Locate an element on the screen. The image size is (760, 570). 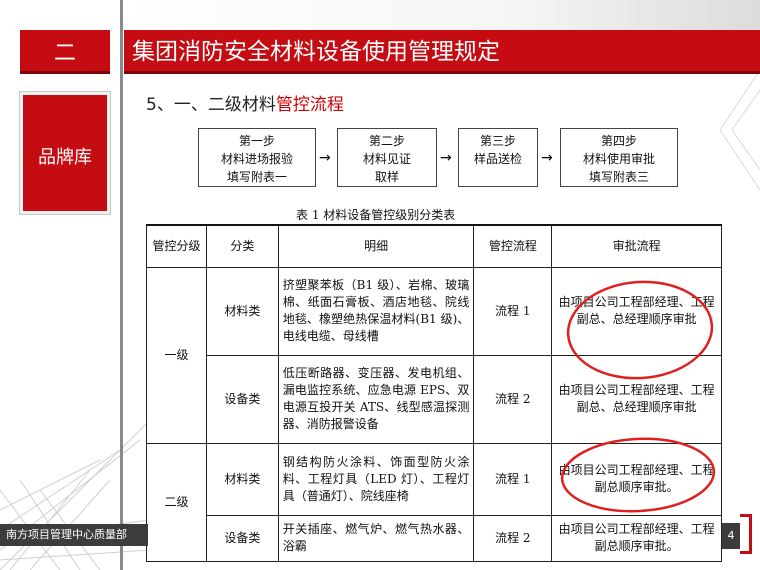
footer-bar: 南方项目管理中心质量部 is located at coordinates (74, 535).